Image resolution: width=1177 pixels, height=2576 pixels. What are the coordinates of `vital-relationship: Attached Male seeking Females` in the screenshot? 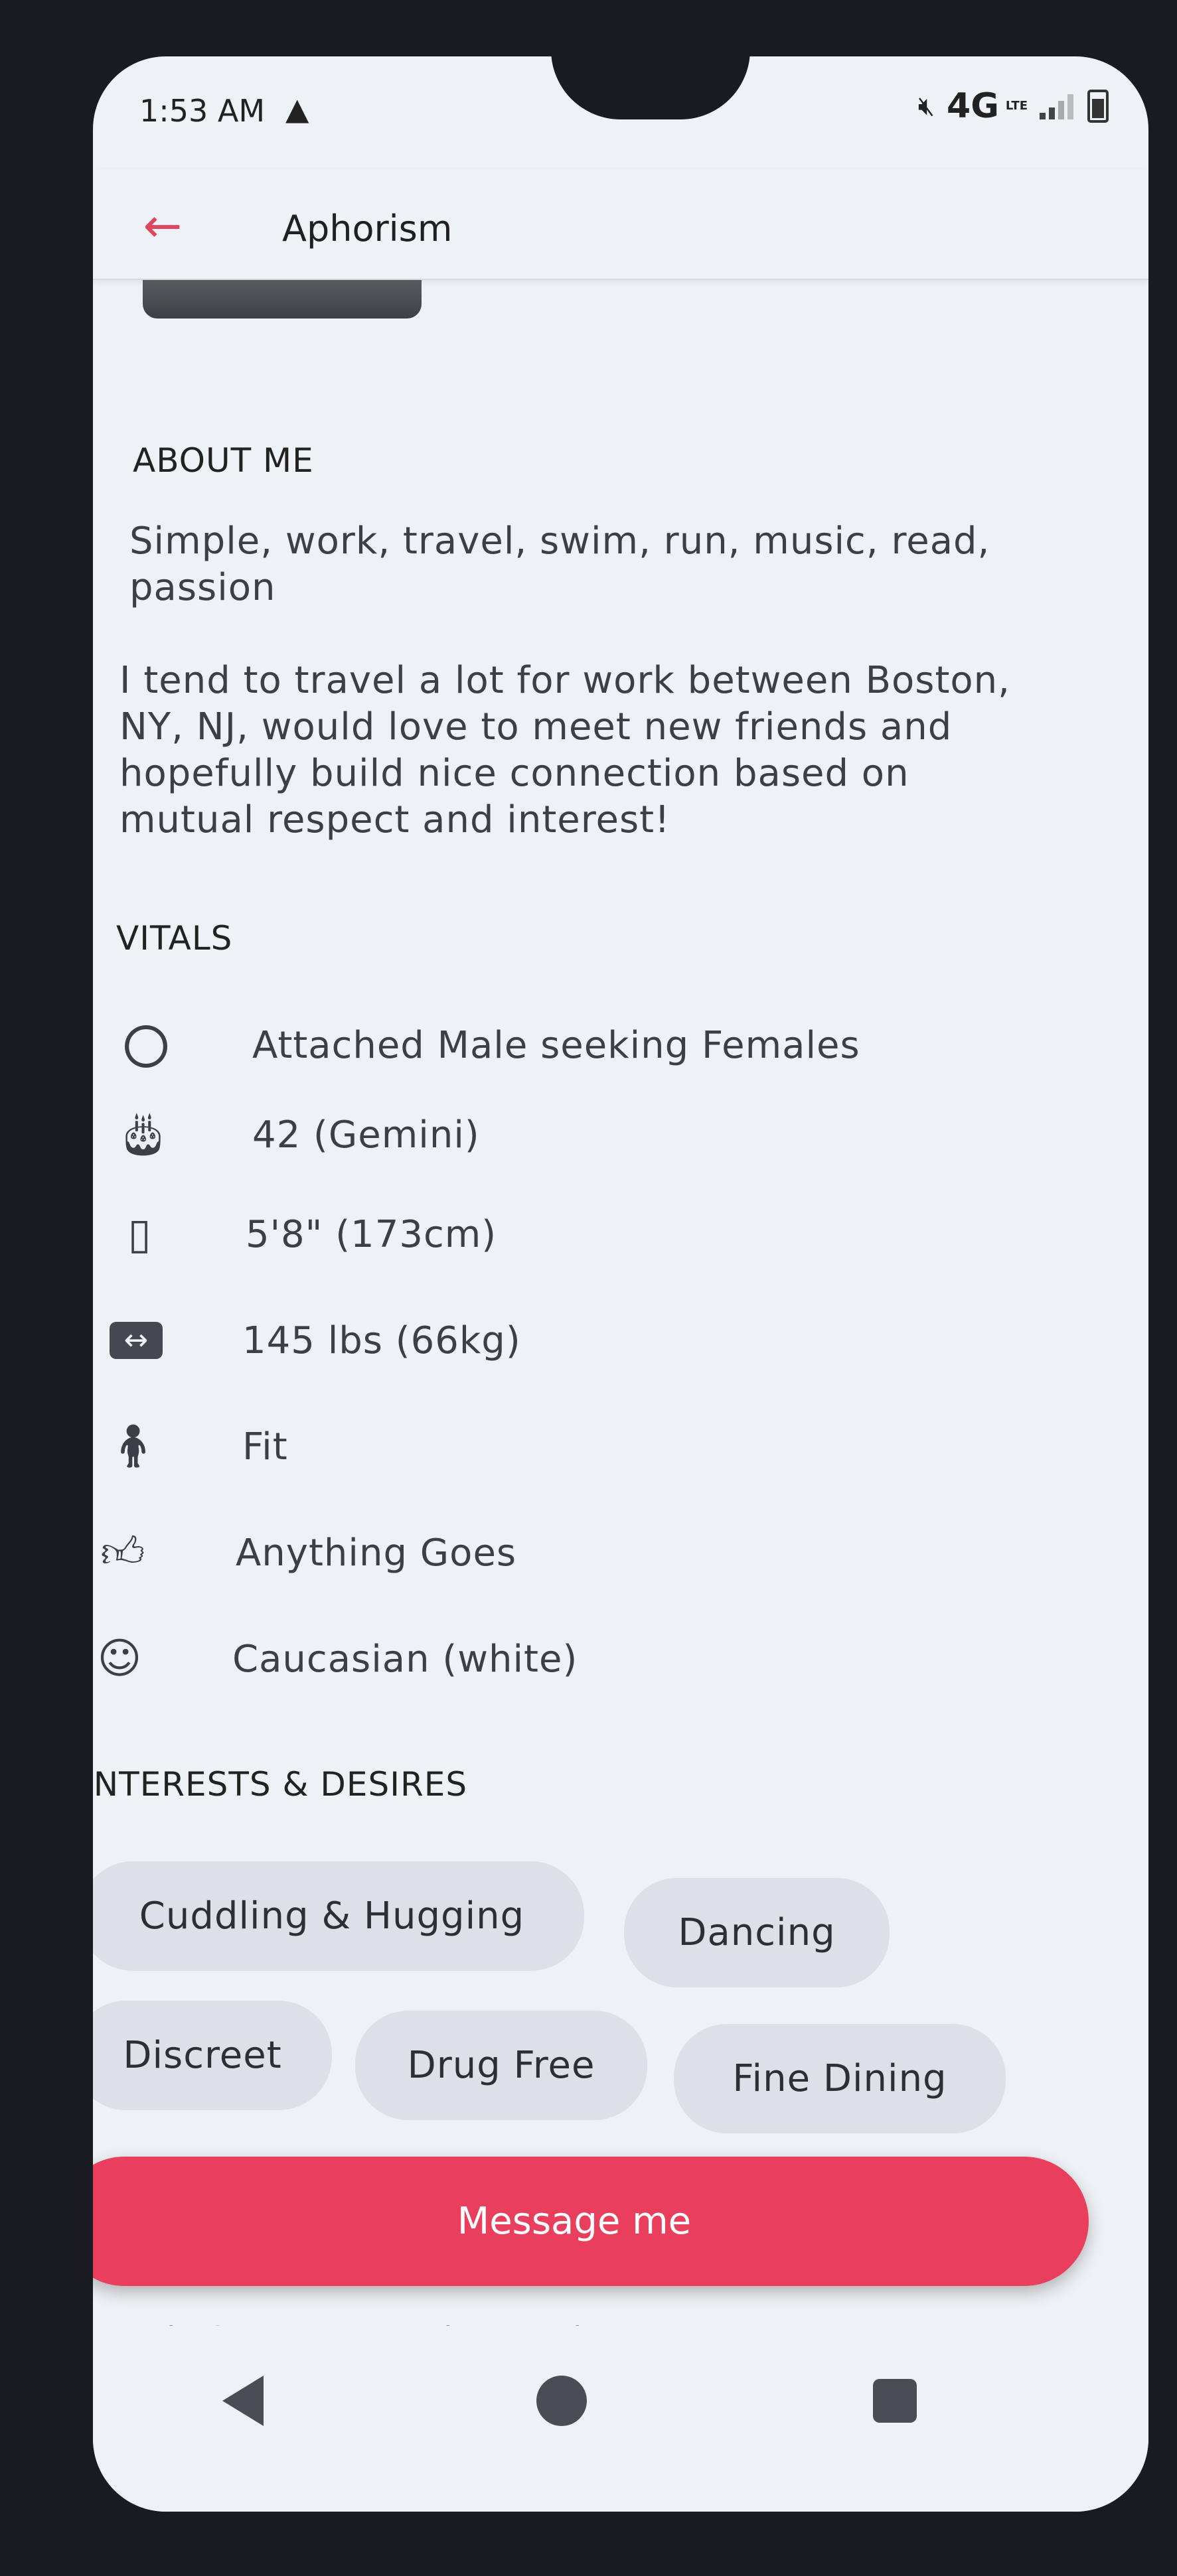 It's located at (556, 1046).